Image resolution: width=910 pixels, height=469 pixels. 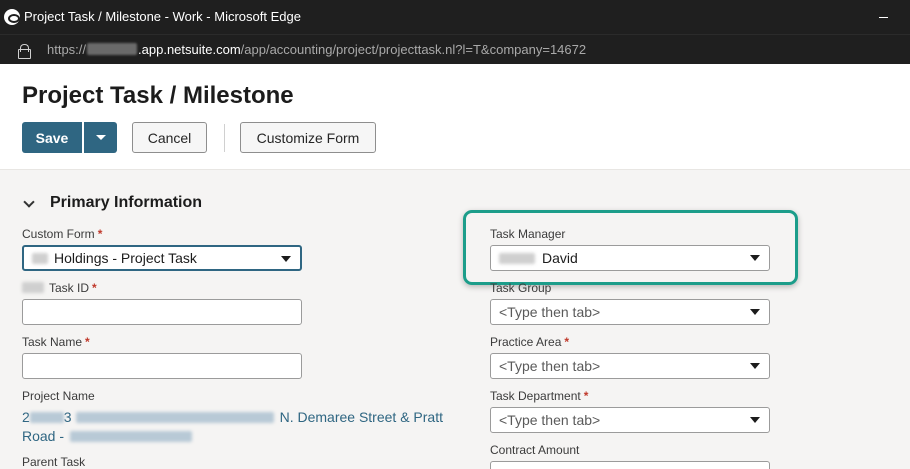 What do you see at coordinates (162, 312) in the screenshot?
I see `task-id-input` at bounding box center [162, 312].